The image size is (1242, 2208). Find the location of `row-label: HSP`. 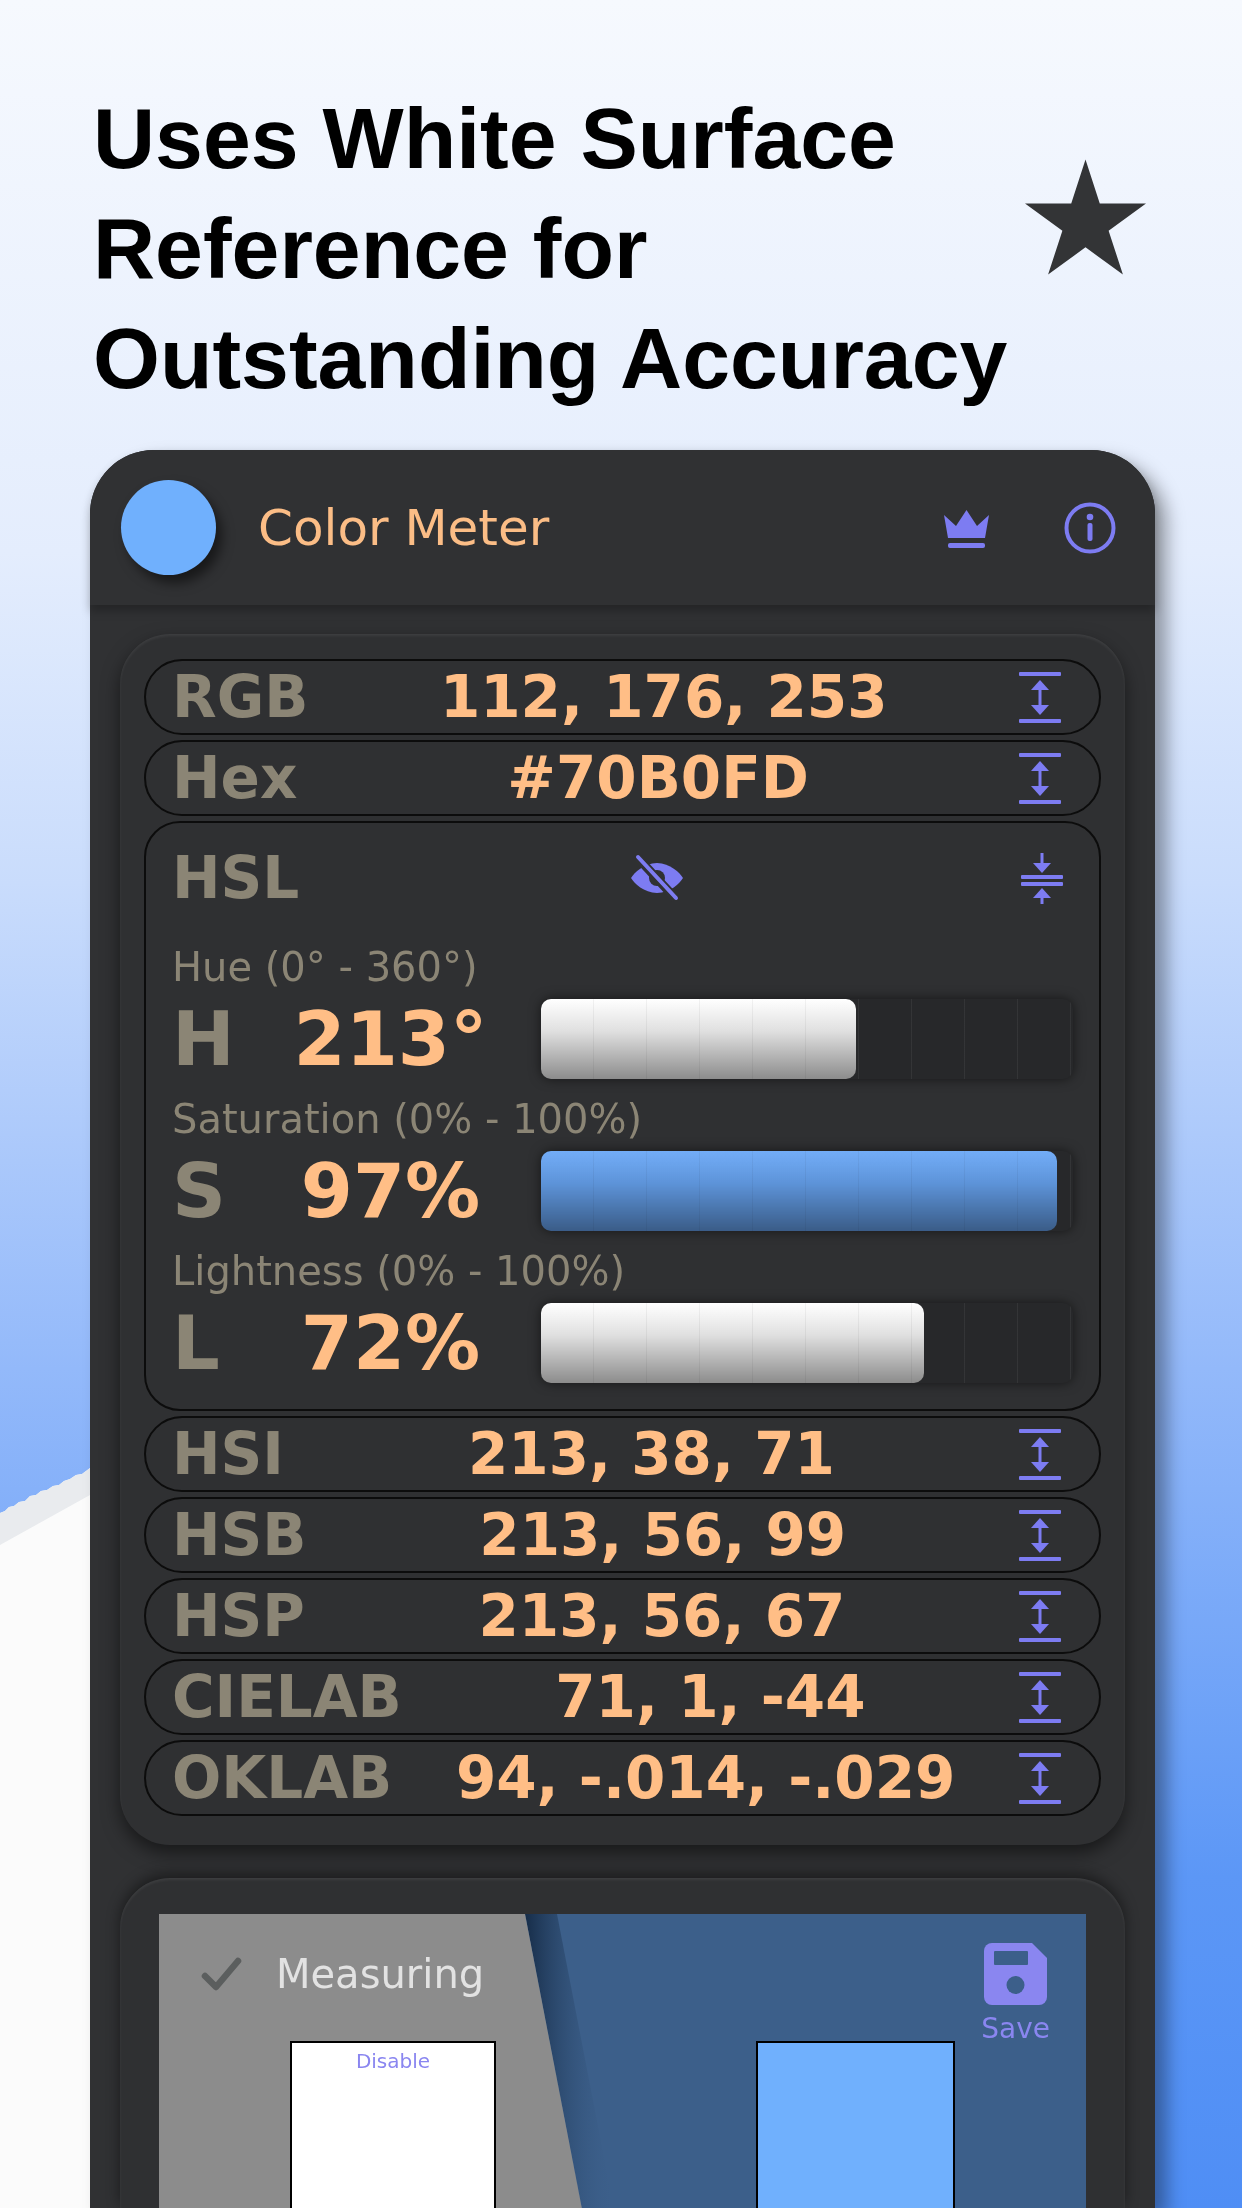

row-label: HSP is located at coordinates (238, 1616).